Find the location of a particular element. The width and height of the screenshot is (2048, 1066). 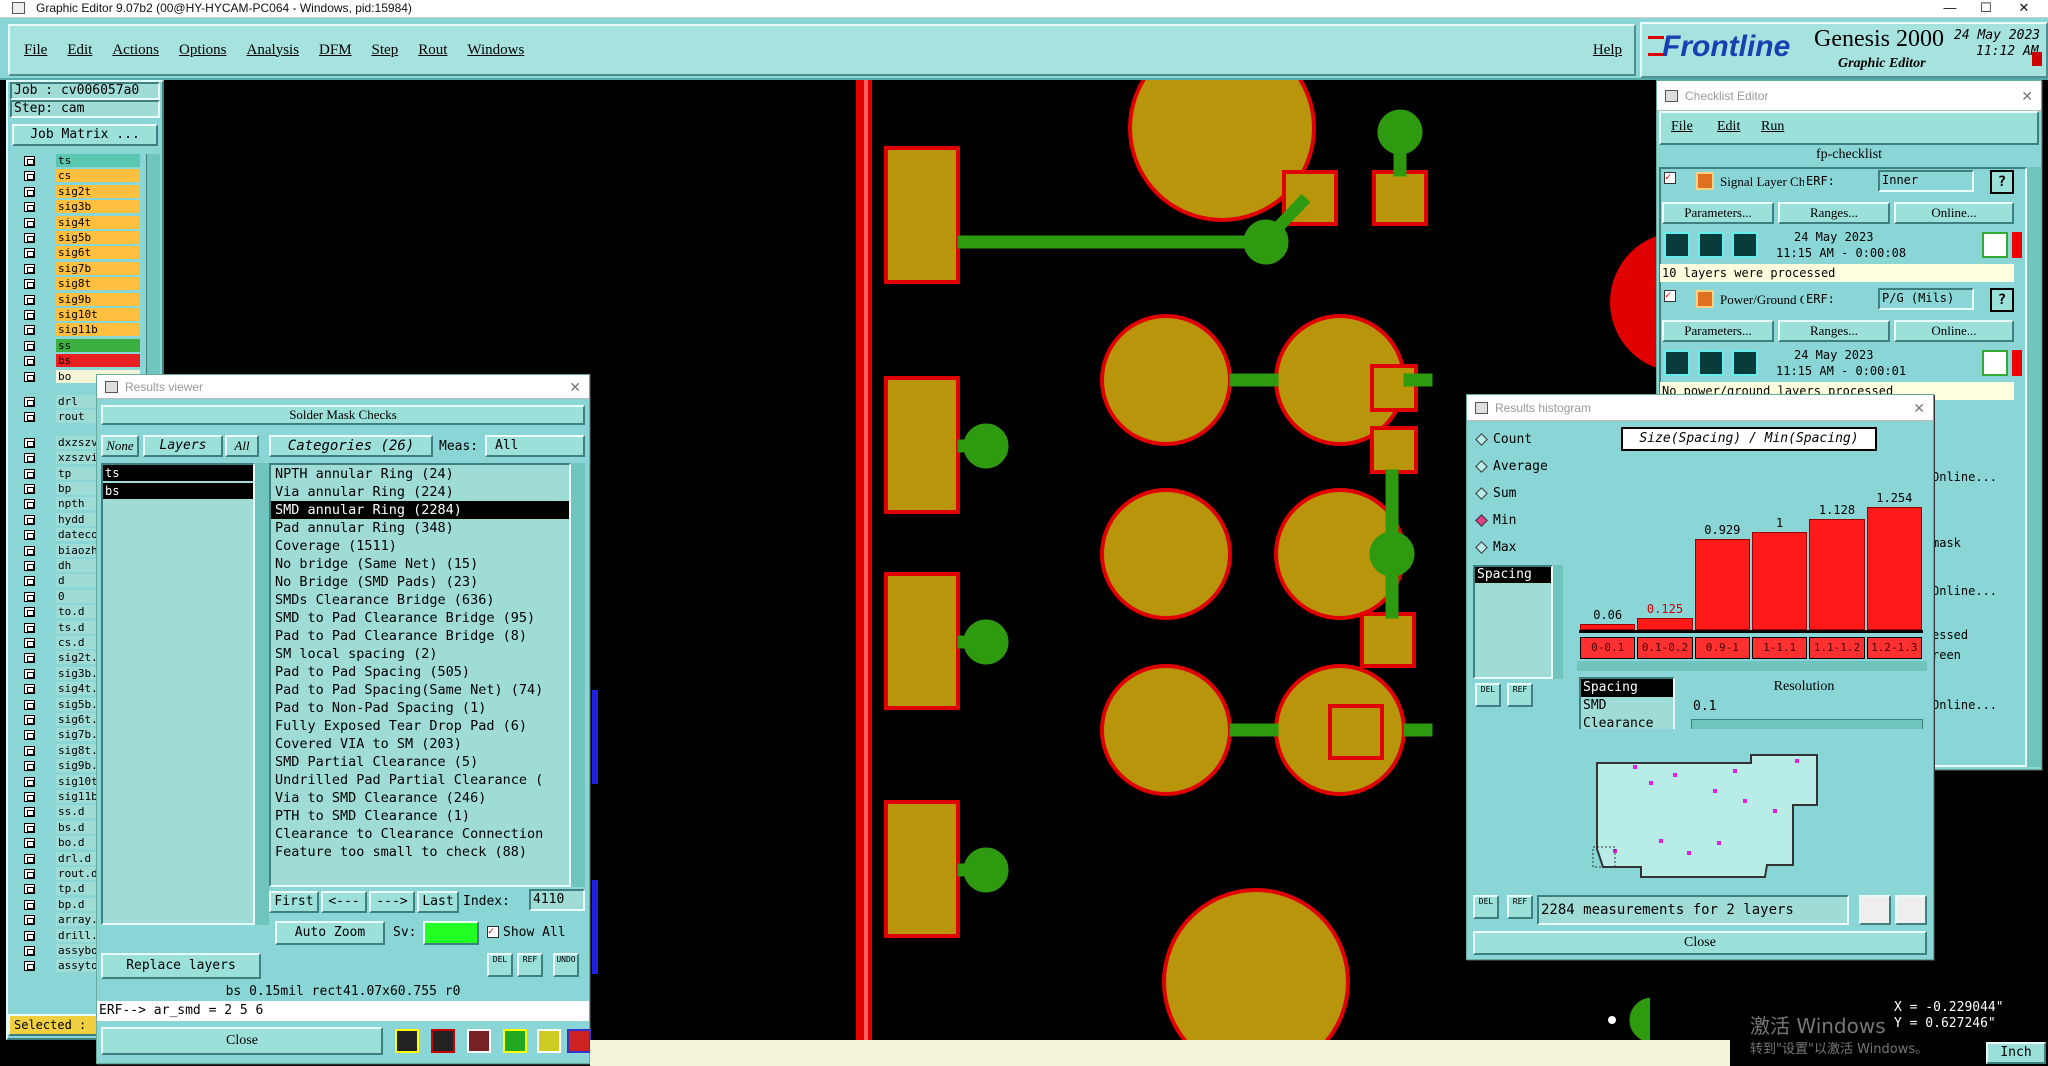

menu-file: File is located at coordinates (35, 50).